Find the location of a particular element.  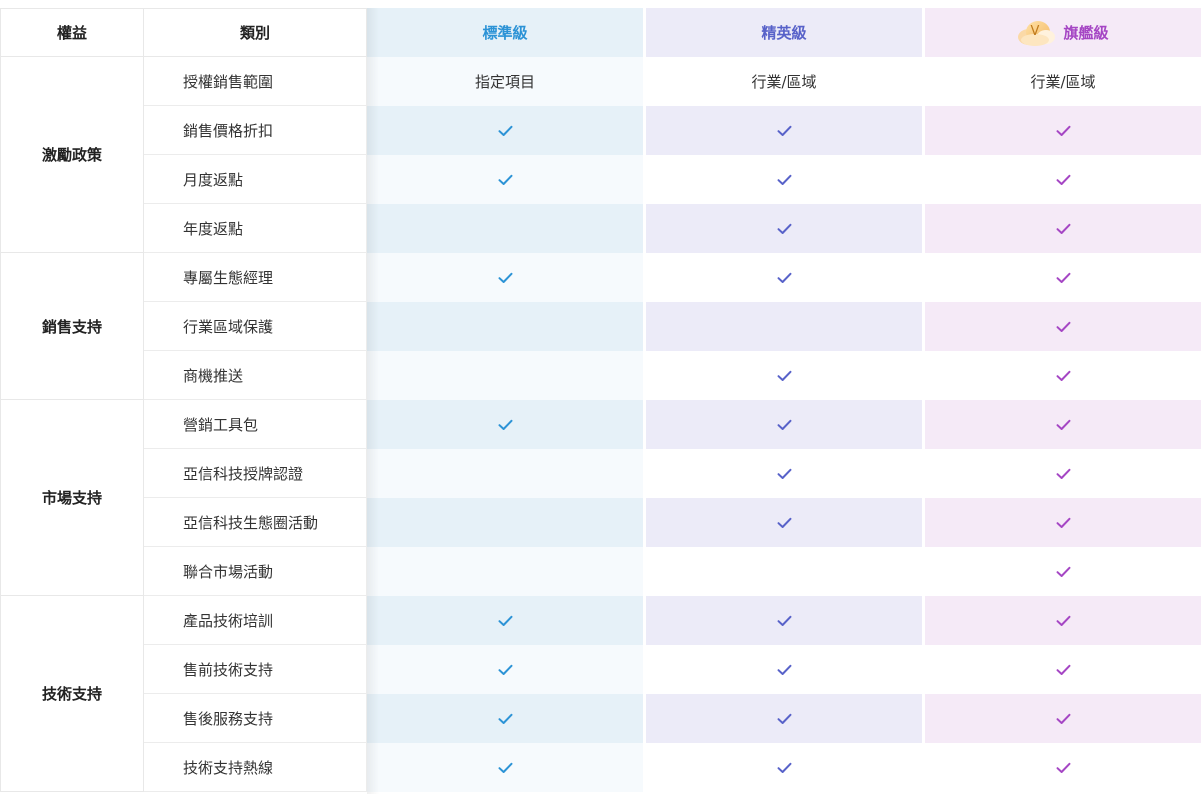

category-item: 亞信科技生態圈活動 is located at coordinates (255, 522).